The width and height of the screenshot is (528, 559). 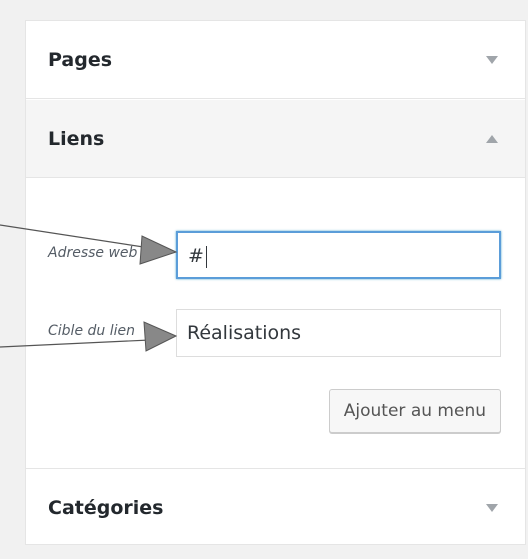 What do you see at coordinates (196, 256) in the screenshot?
I see `url-input-value: #` at bounding box center [196, 256].